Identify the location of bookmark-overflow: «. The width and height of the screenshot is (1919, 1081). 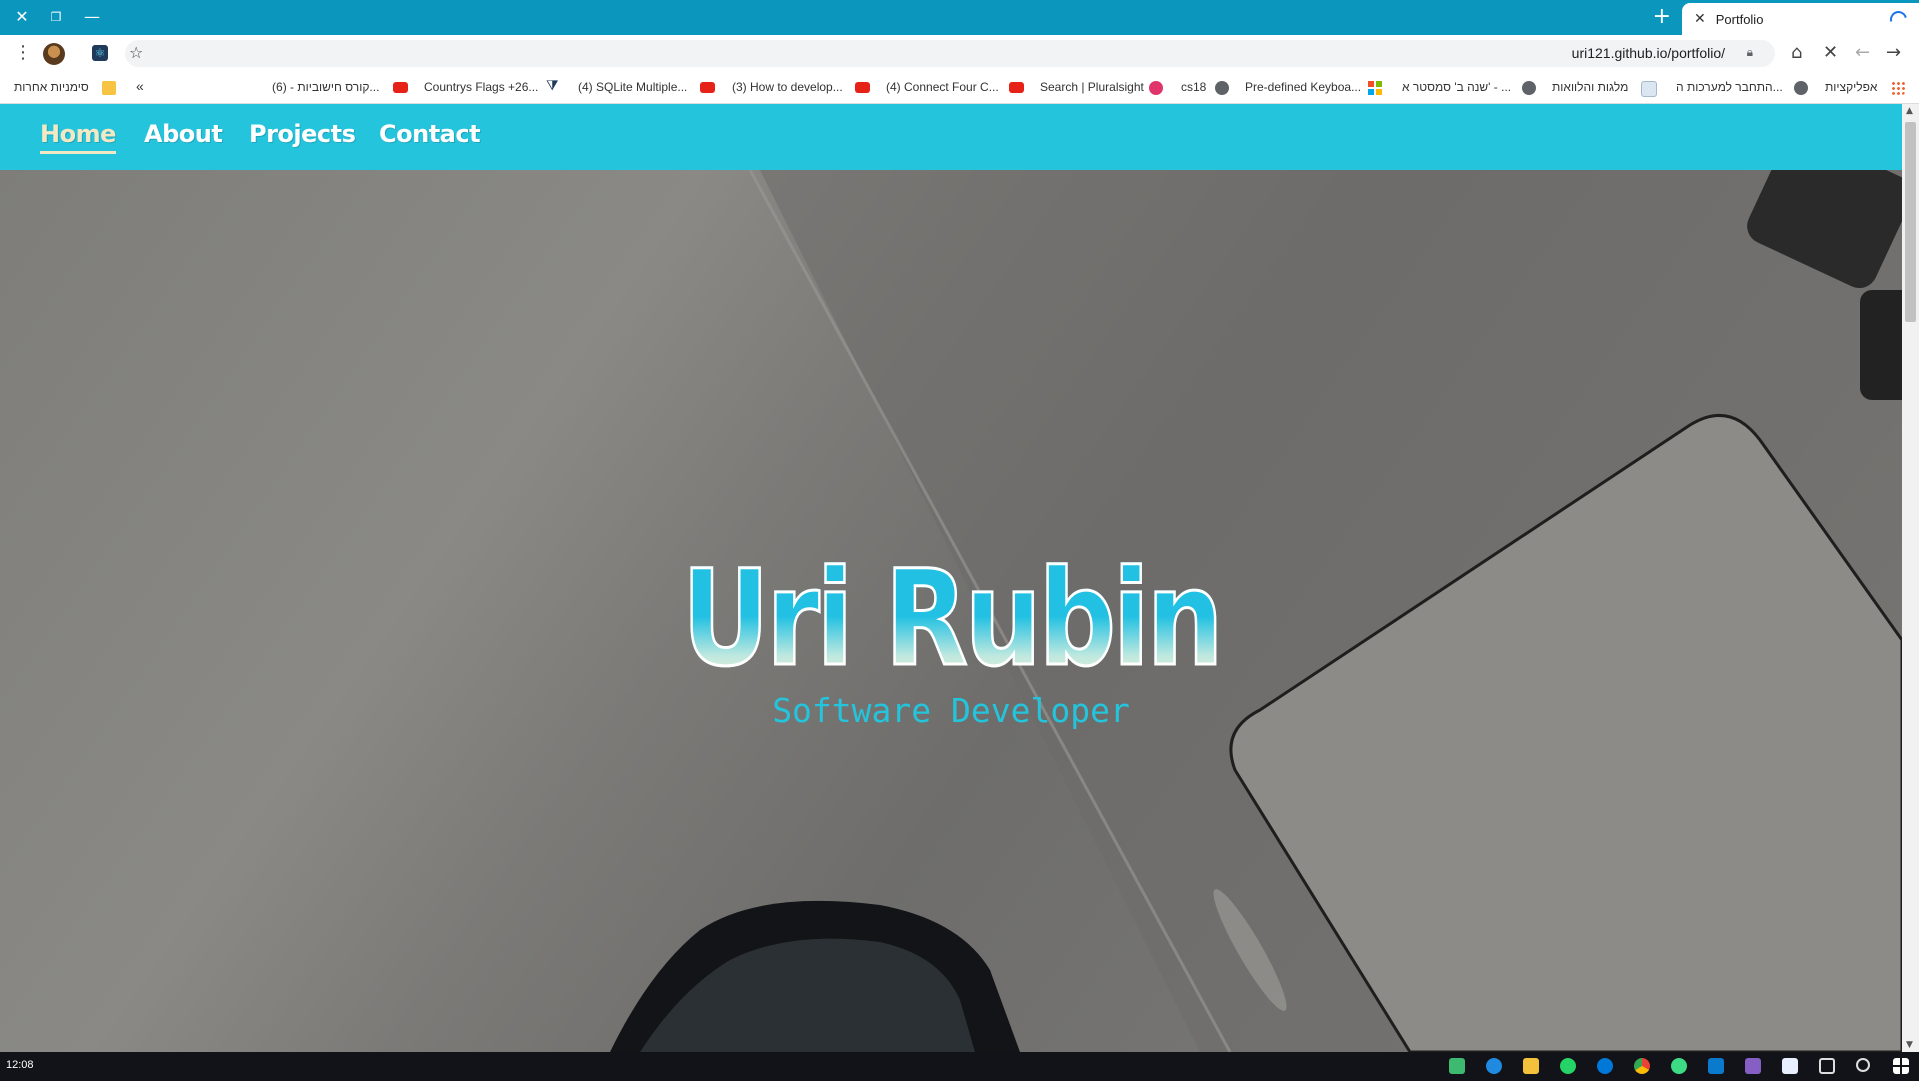
(140, 86).